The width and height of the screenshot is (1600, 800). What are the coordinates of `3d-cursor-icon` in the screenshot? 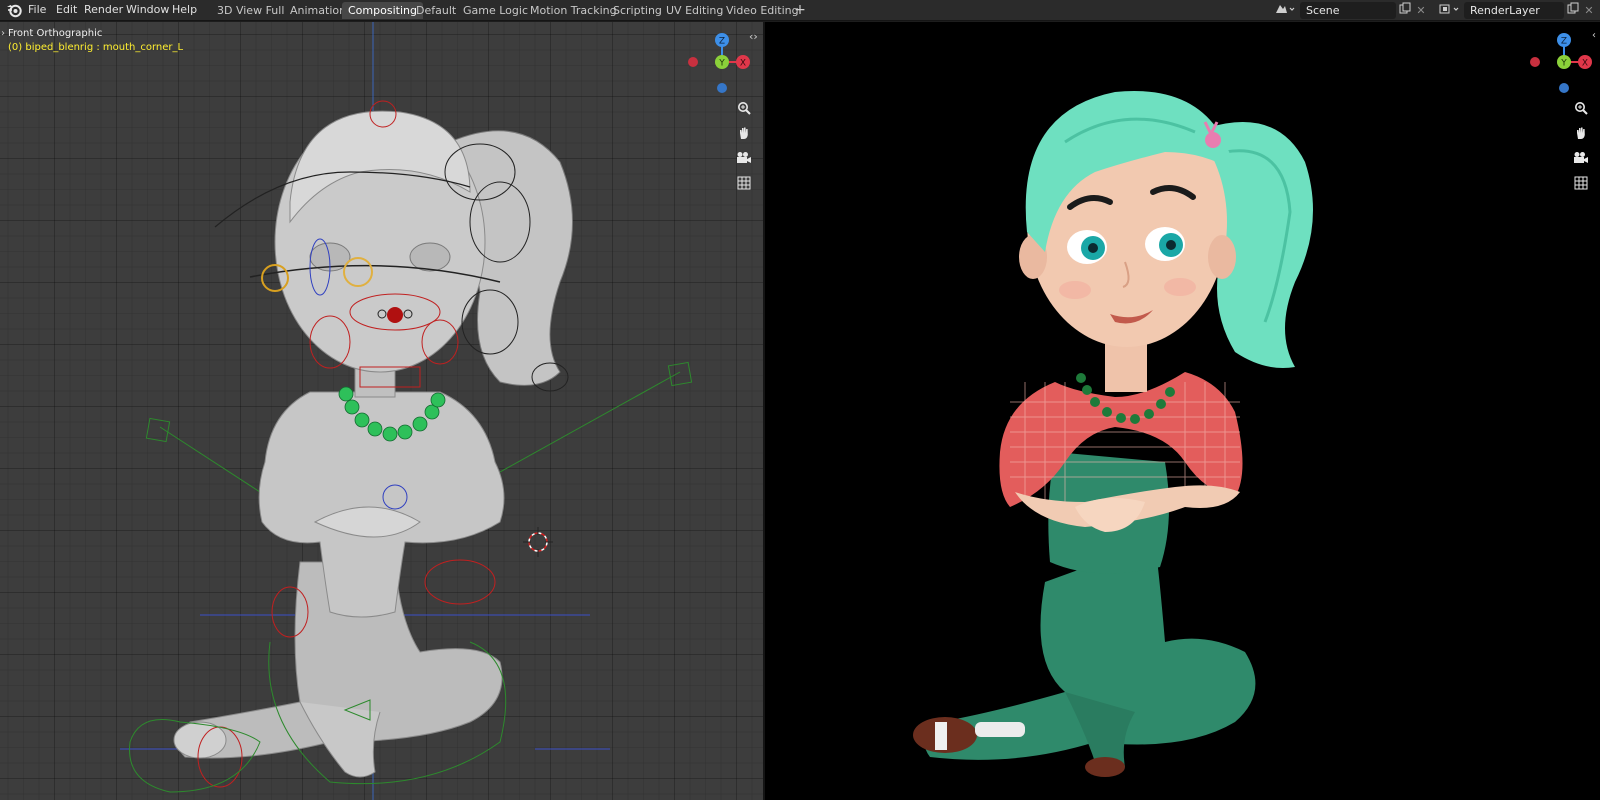 It's located at (538, 542).